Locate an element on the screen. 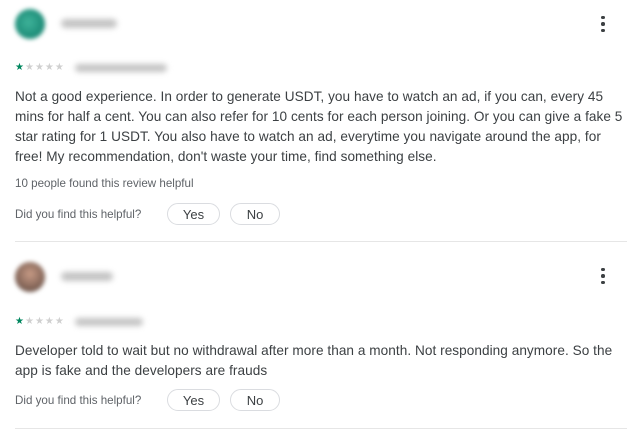  divider is located at coordinates (321, 428).